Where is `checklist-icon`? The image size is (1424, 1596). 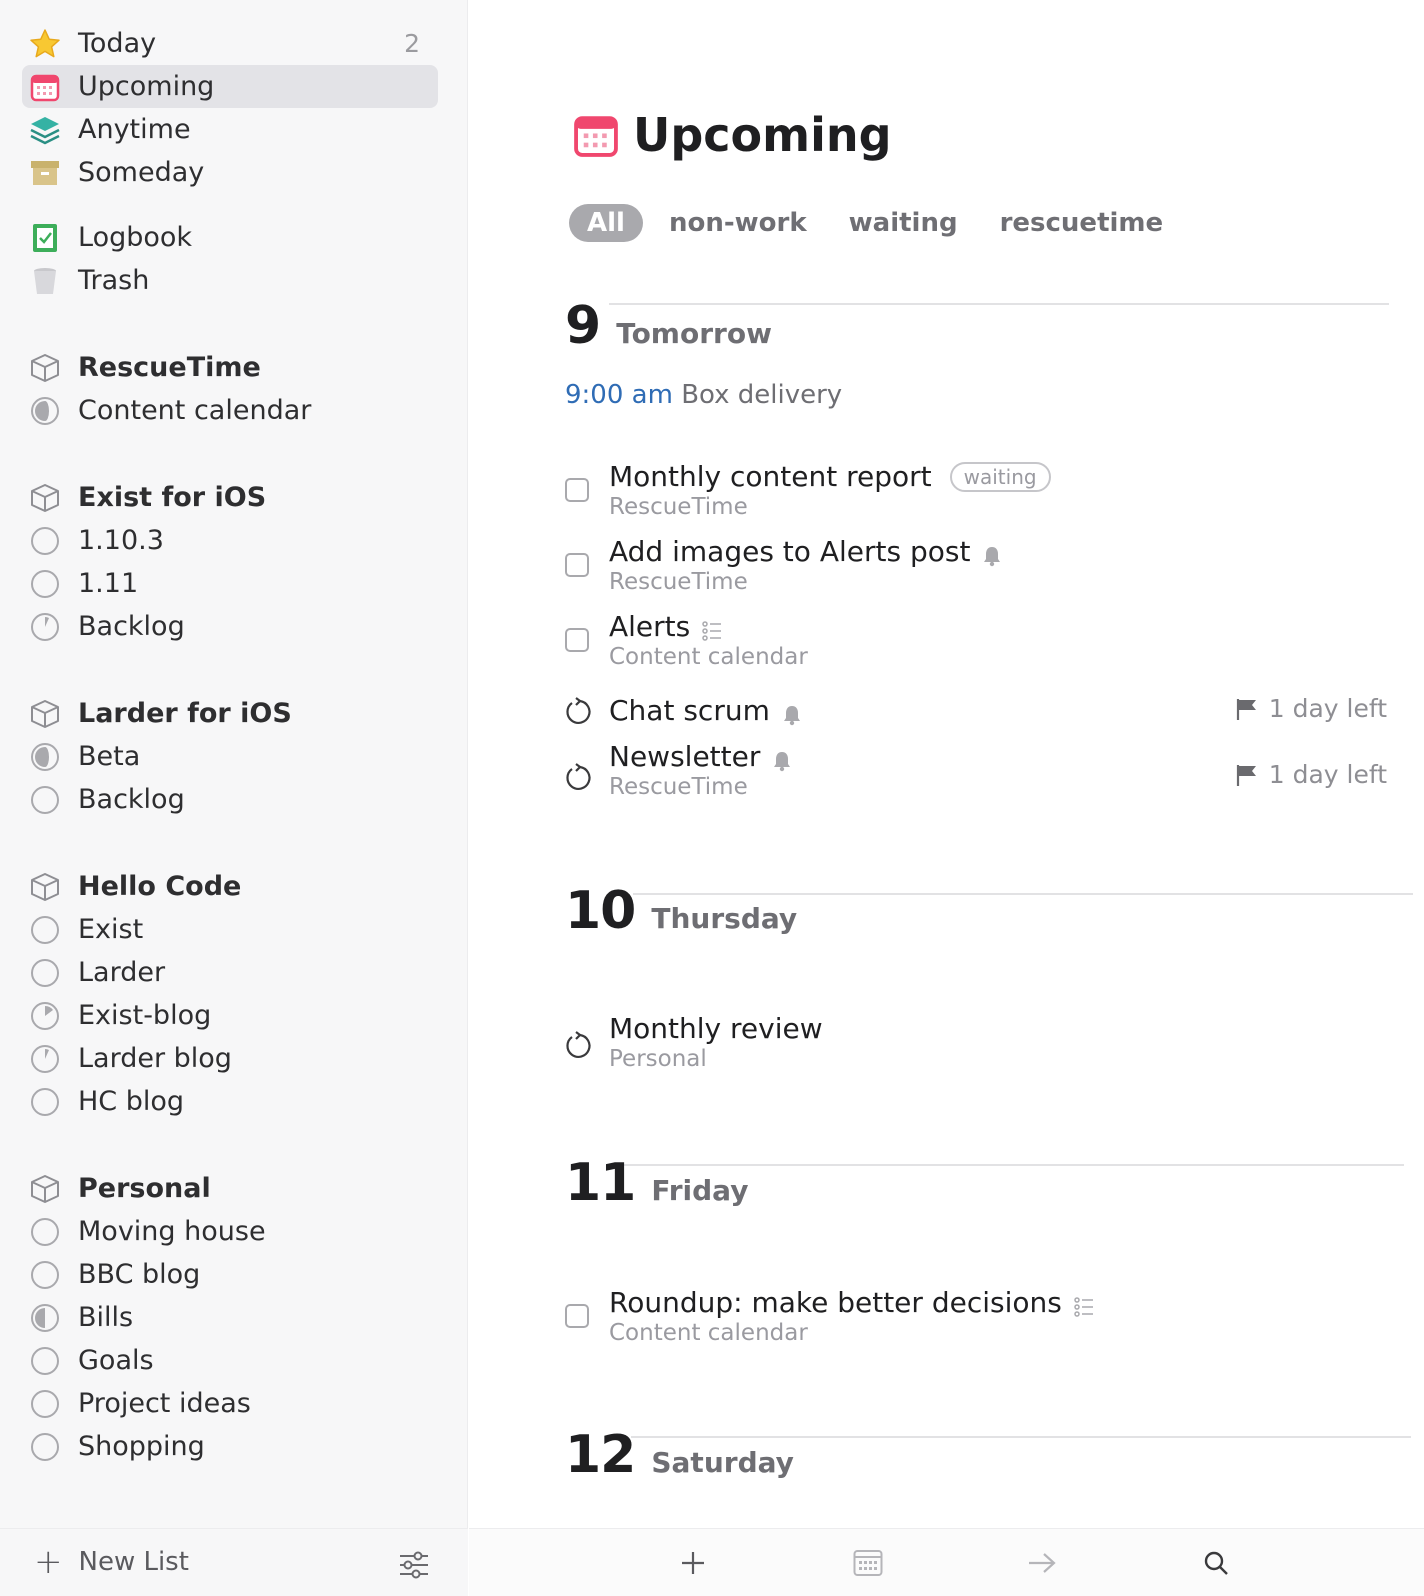 checklist-icon is located at coordinates (1084, 1304).